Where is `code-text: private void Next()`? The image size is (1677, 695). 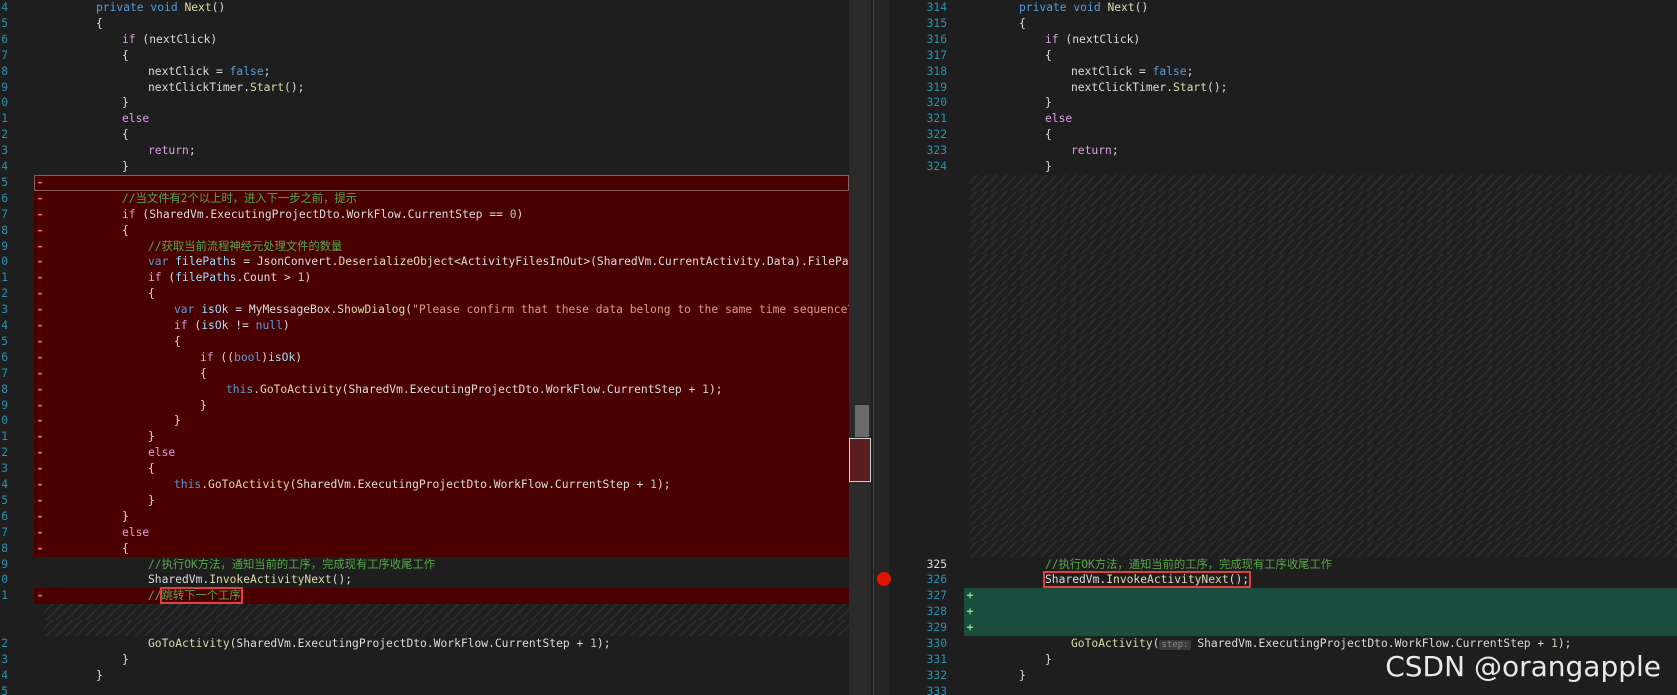 code-text: private void Next() is located at coordinates (160, 8).